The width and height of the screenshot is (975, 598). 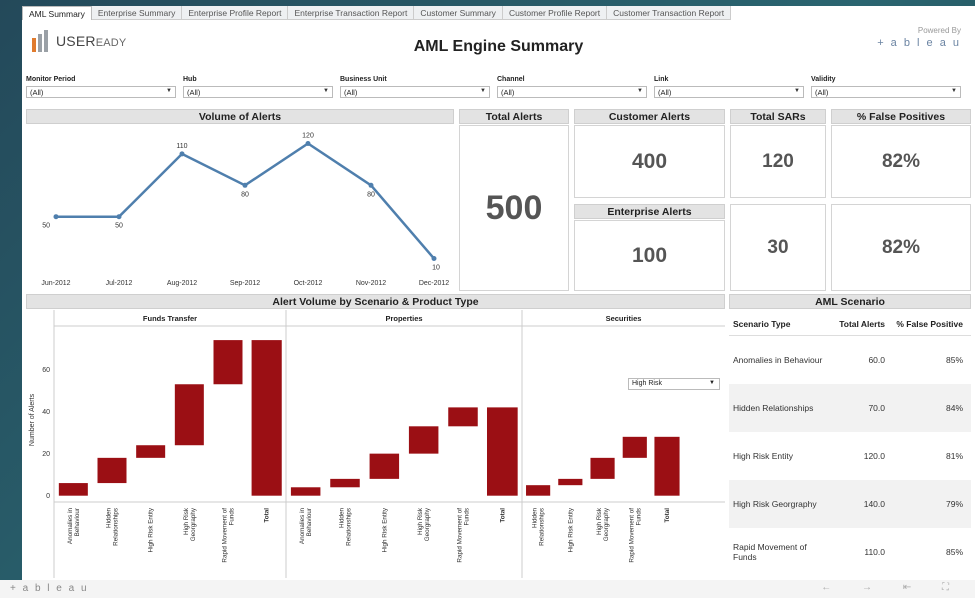 What do you see at coordinates (850, 456) in the screenshot?
I see `table-row: High Risk Entity 120.0 81%` at bounding box center [850, 456].